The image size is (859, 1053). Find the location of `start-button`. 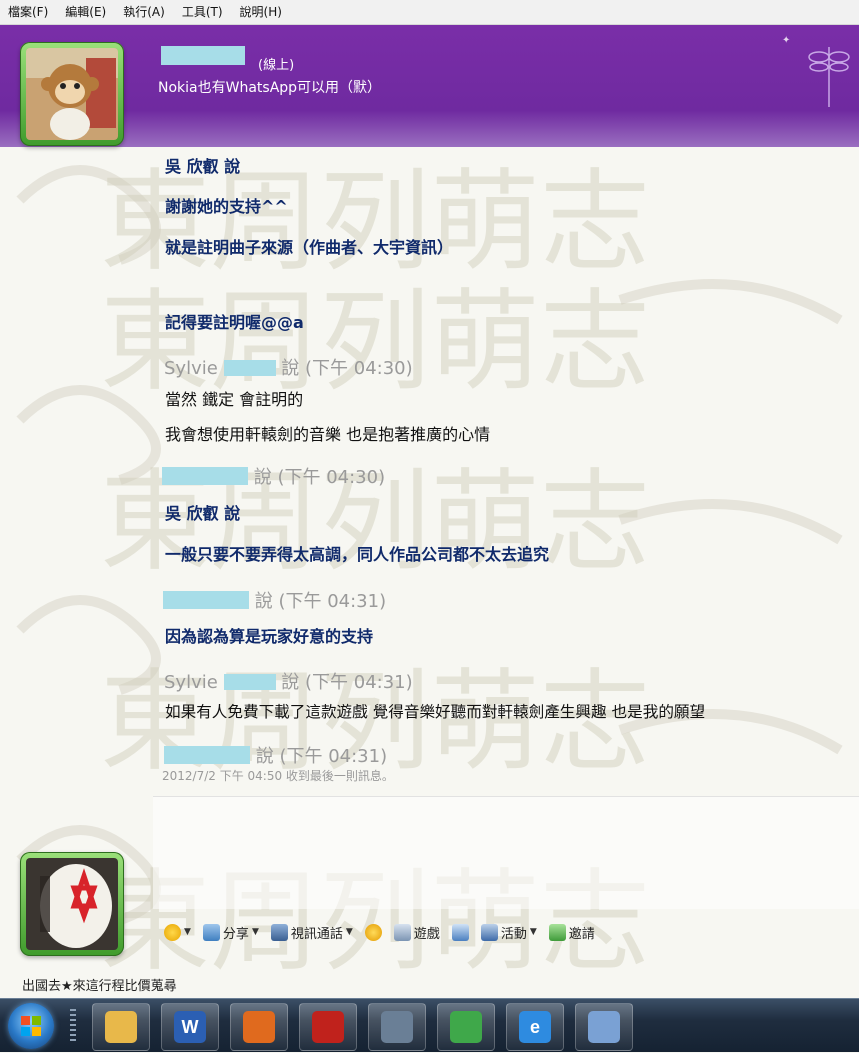

start-button is located at coordinates (31, 1026).